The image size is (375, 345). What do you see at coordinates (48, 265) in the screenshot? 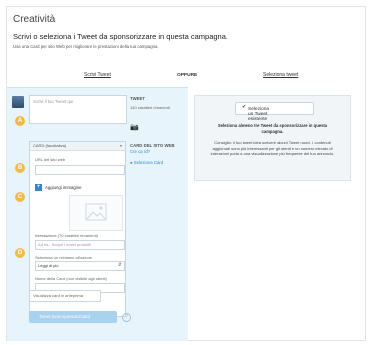
I see `cta-value: Leggi di più` at bounding box center [48, 265].